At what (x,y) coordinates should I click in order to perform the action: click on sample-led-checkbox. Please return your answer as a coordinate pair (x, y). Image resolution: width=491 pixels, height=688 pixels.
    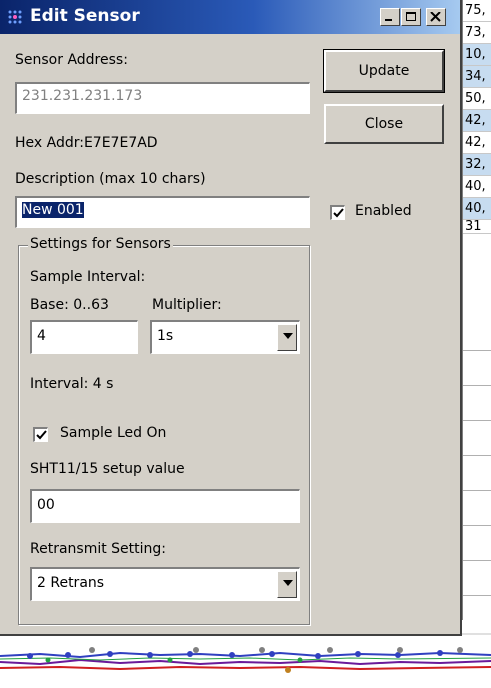
    Looking at the image, I should click on (40, 434).